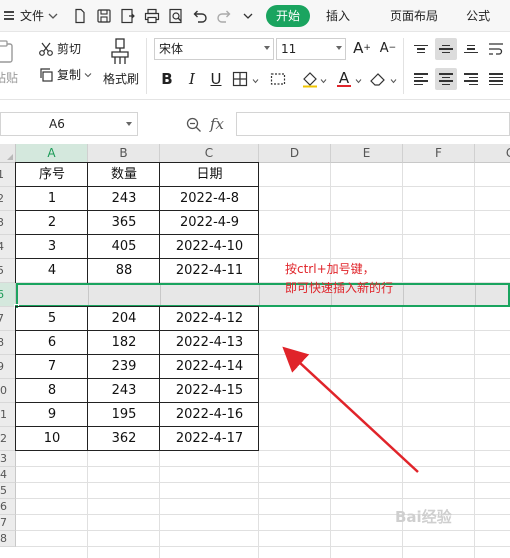 The height and width of the screenshot is (558, 510). Describe the element at coordinates (344, 79) in the screenshot. I see `font-color-button: A` at that location.